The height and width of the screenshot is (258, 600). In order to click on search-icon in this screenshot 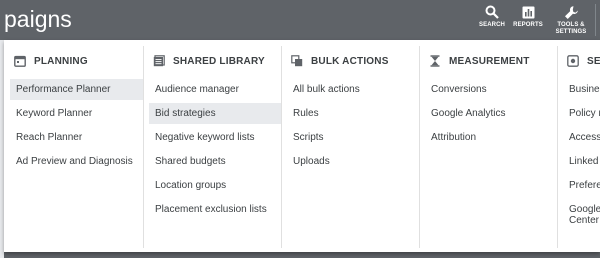, I will do `click(492, 12)`.